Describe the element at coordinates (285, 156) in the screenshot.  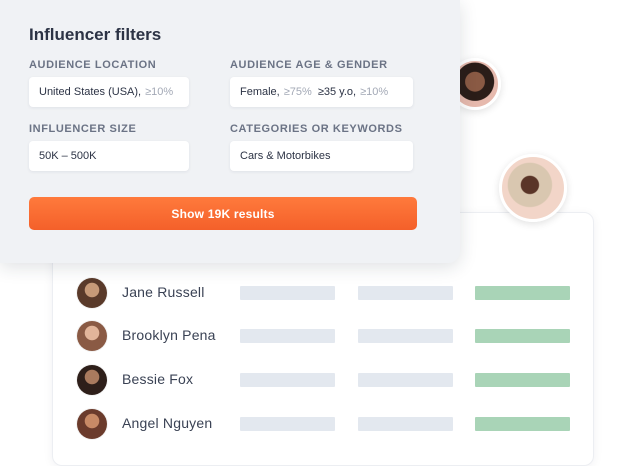
I see `categories-value: Cars & Motorbikes` at that location.